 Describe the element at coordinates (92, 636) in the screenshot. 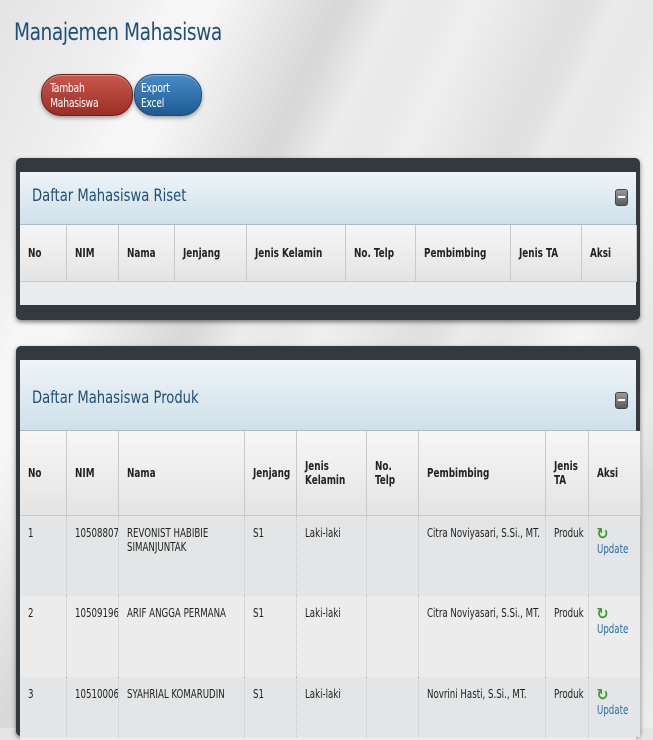

I see `cell-nim: 10509196` at that location.